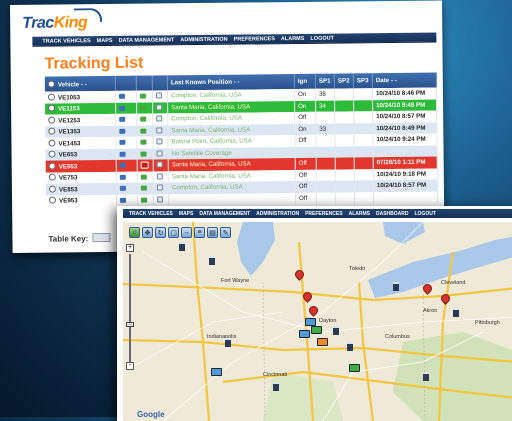 This screenshot has height=421, width=512. What do you see at coordinates (81, 143) in the screenshot?
I see `vehicle-cell: VE1453` at bounding box center [81, 143].